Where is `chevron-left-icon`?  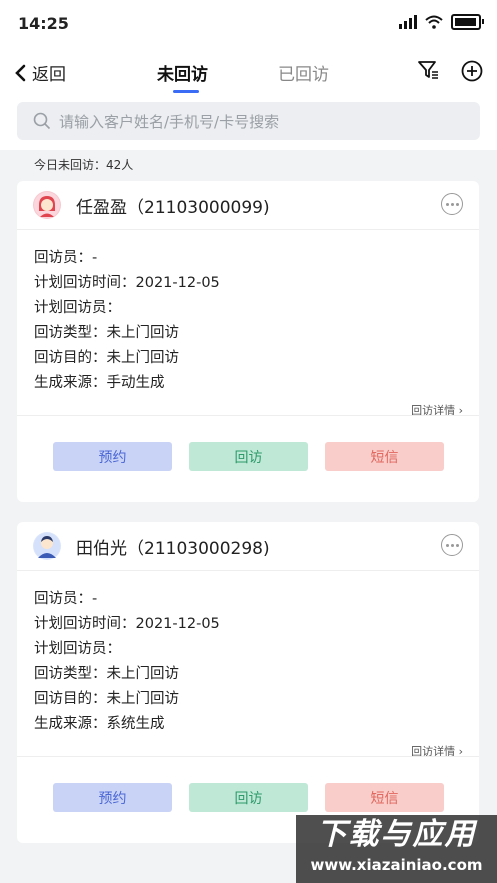 chevron-left-icon is located at coordinates (20, 72).